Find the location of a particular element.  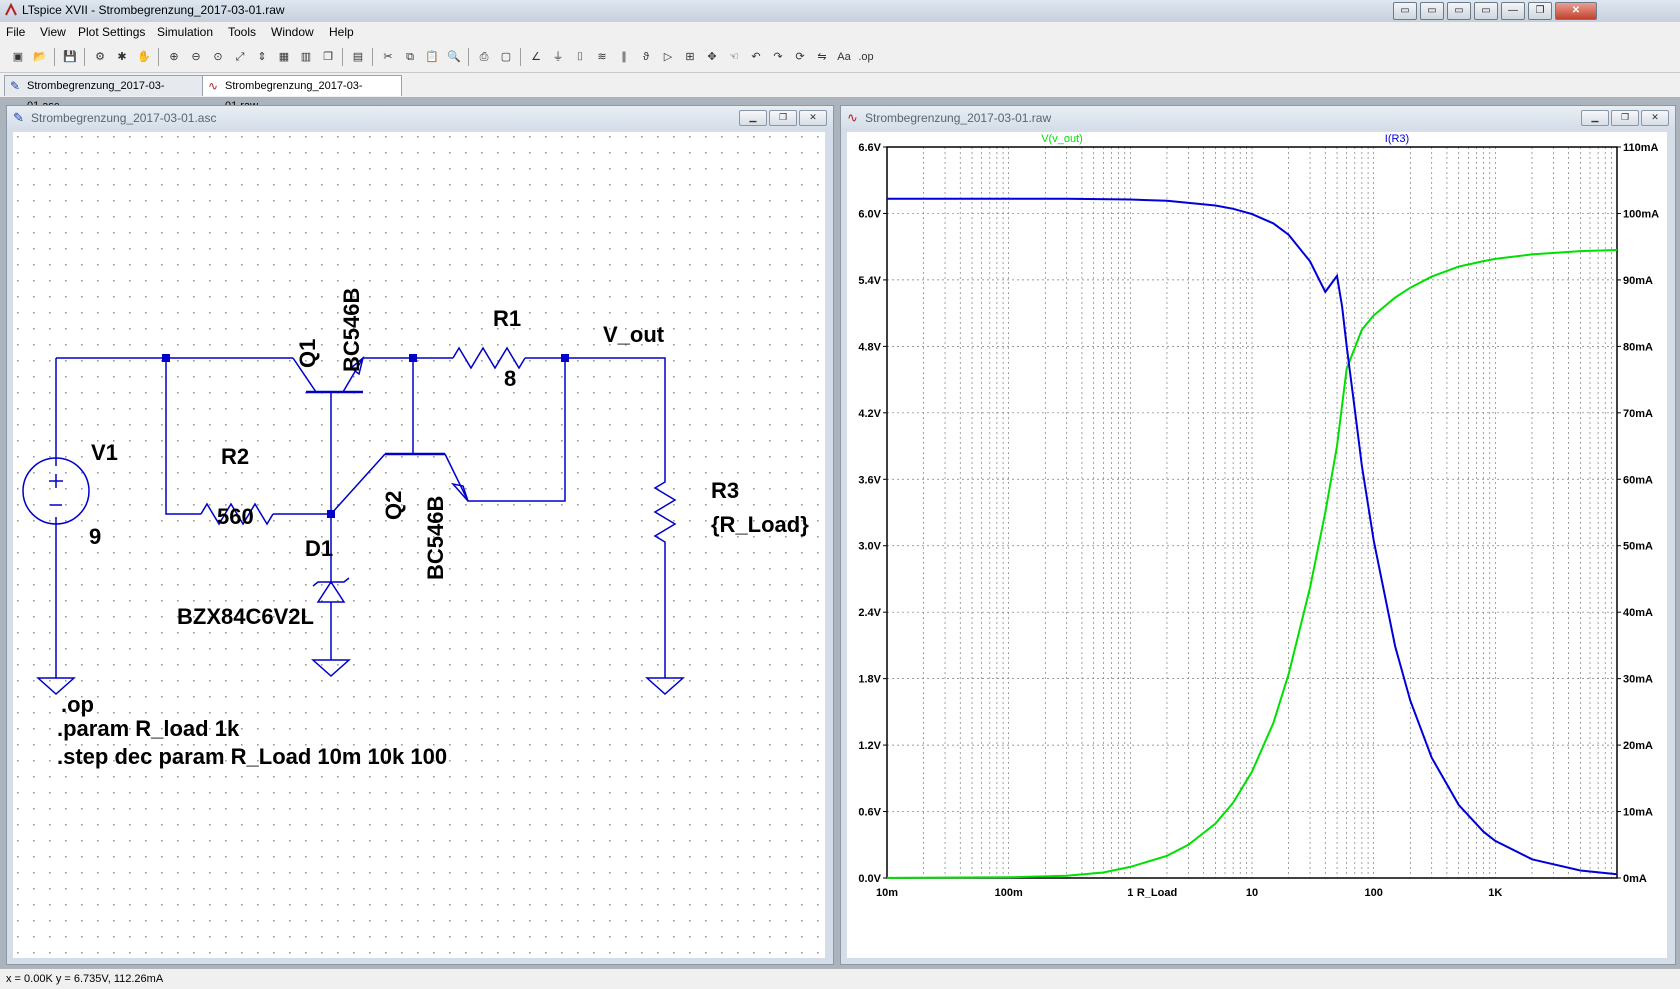

label-q1-name: Q1 is located at coordinates (308, 353).